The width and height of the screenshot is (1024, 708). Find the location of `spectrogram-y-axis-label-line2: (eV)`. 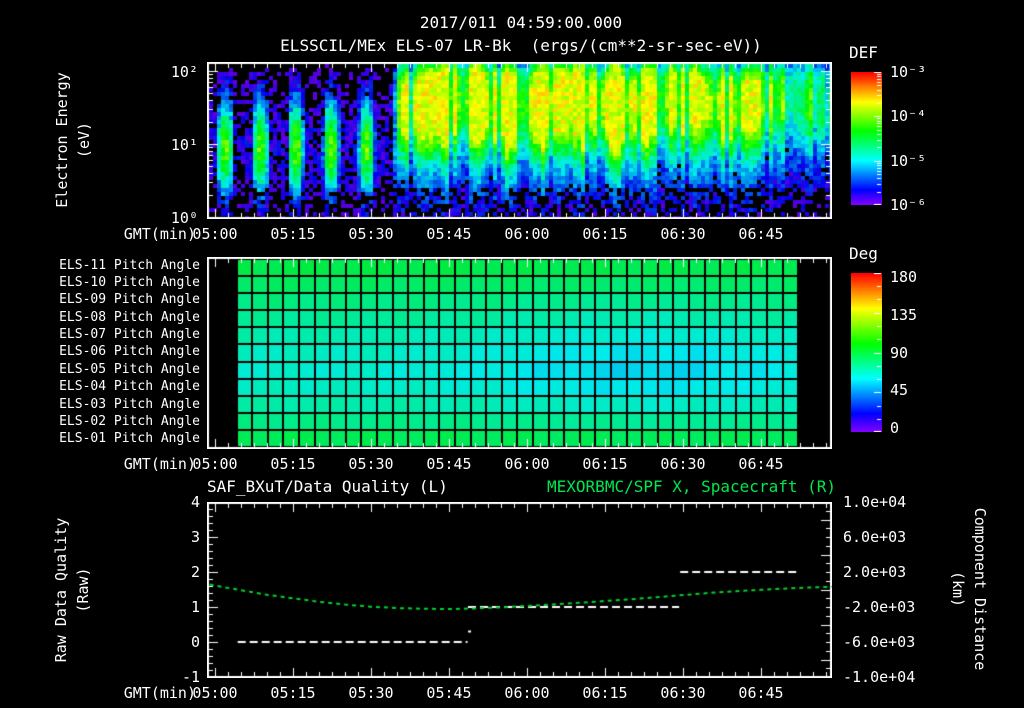

spectrogram-y-axis-label-line2: (eV) is located at coordinates (84, 140).